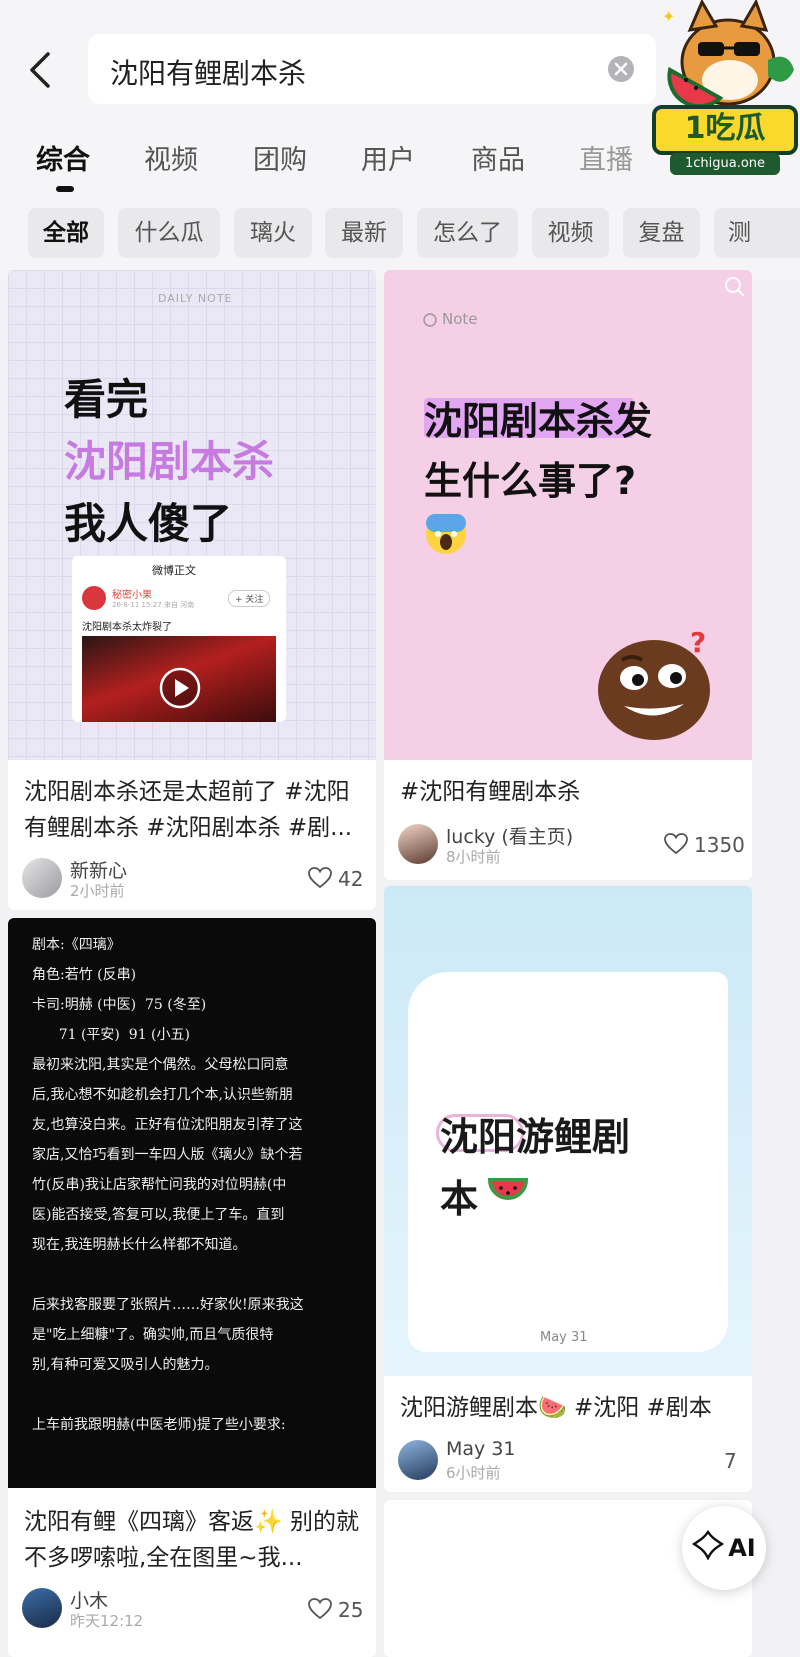 Image resolution: width=800 pixels, height=1657 pixels. Describe the element at coordinates (195, 298) in the screenshot. I see `daily-note-label: DAILY NOTE` at that location.